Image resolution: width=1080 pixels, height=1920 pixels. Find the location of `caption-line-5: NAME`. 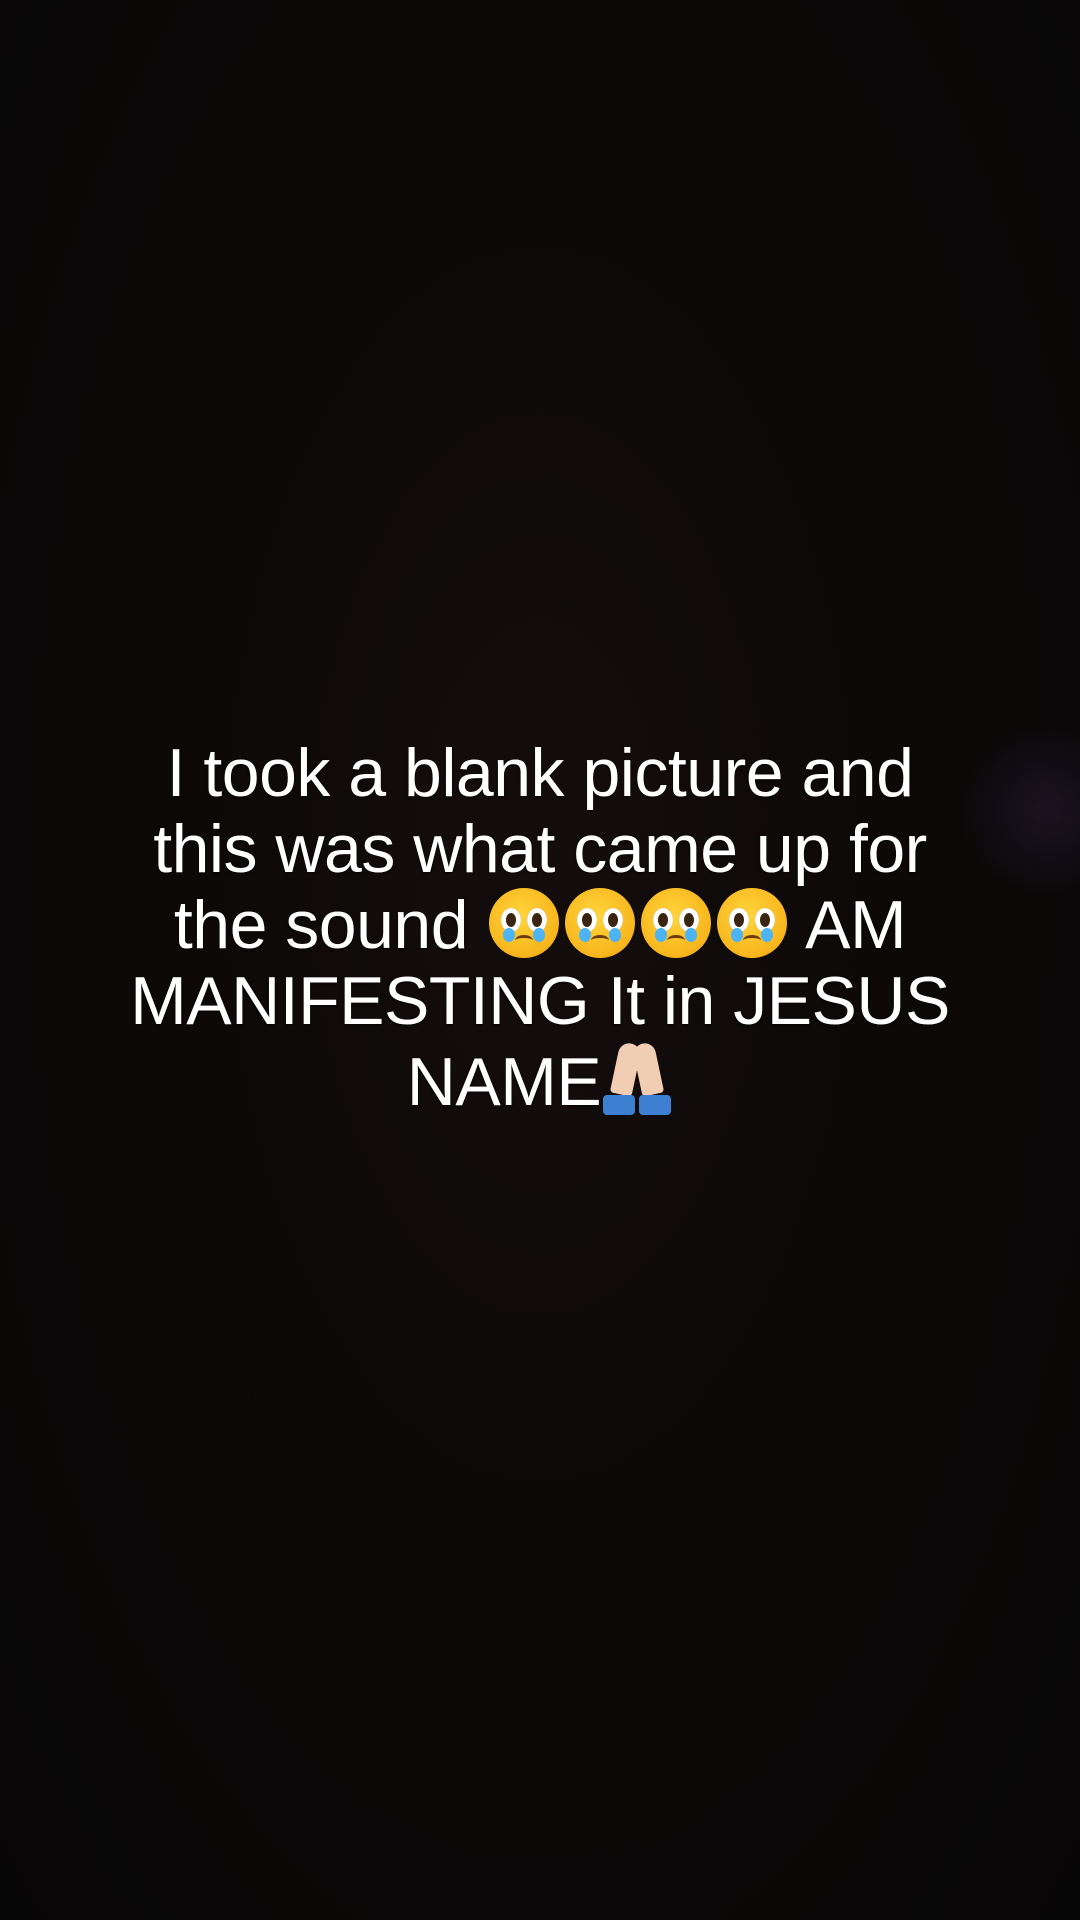

caption-line-5: NAME is located at coordinates (540, 1079).